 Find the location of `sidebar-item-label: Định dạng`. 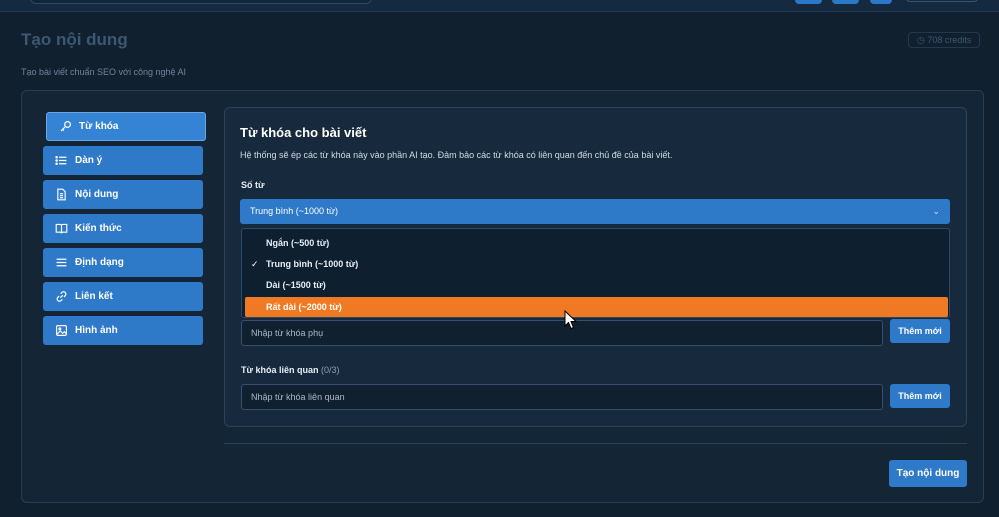

sidebar-item-label: Định dạng is located at coordinates (99, 262).